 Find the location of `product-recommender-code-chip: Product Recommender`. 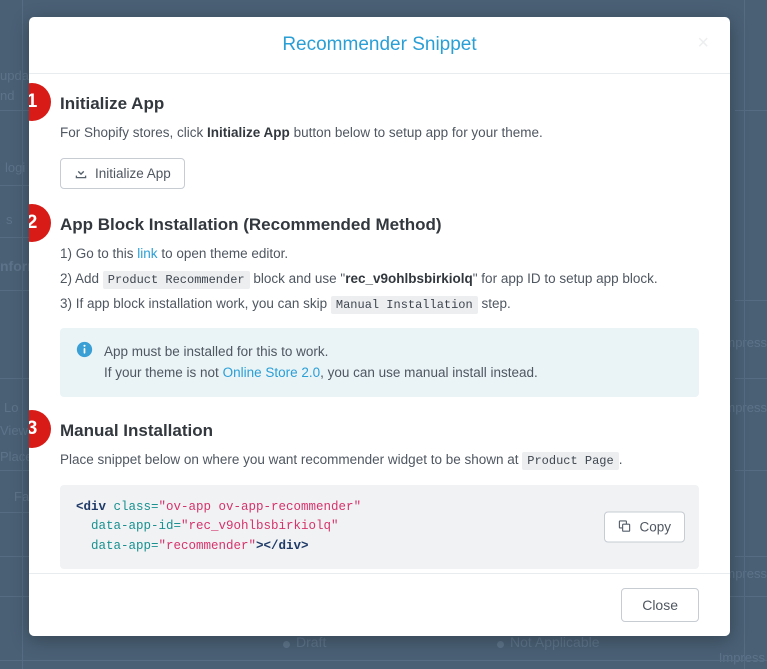

product-recommender-code-chip: Product Recommender is located at coordinates (176, 279).